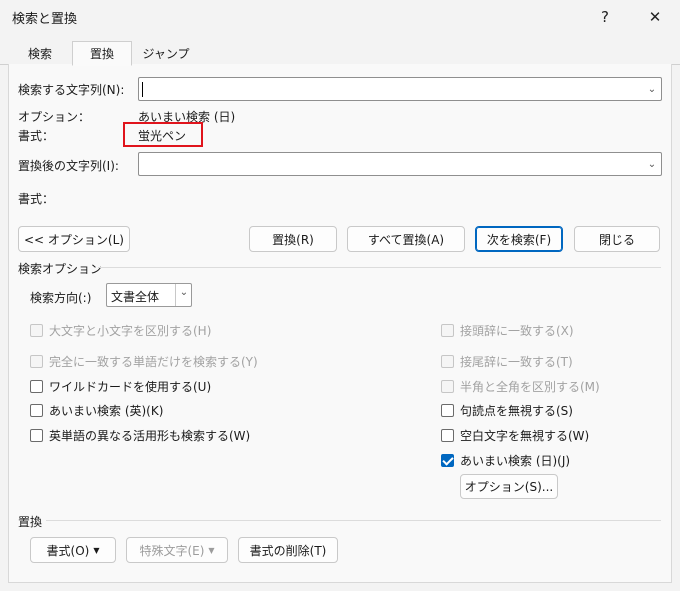 Image resolution: width=680 pixels, height=591 pixels. What do you see at coordinates (400, 89) in the screenshot?
I see `find-input: ⌄` at bounding box center [400, 89].